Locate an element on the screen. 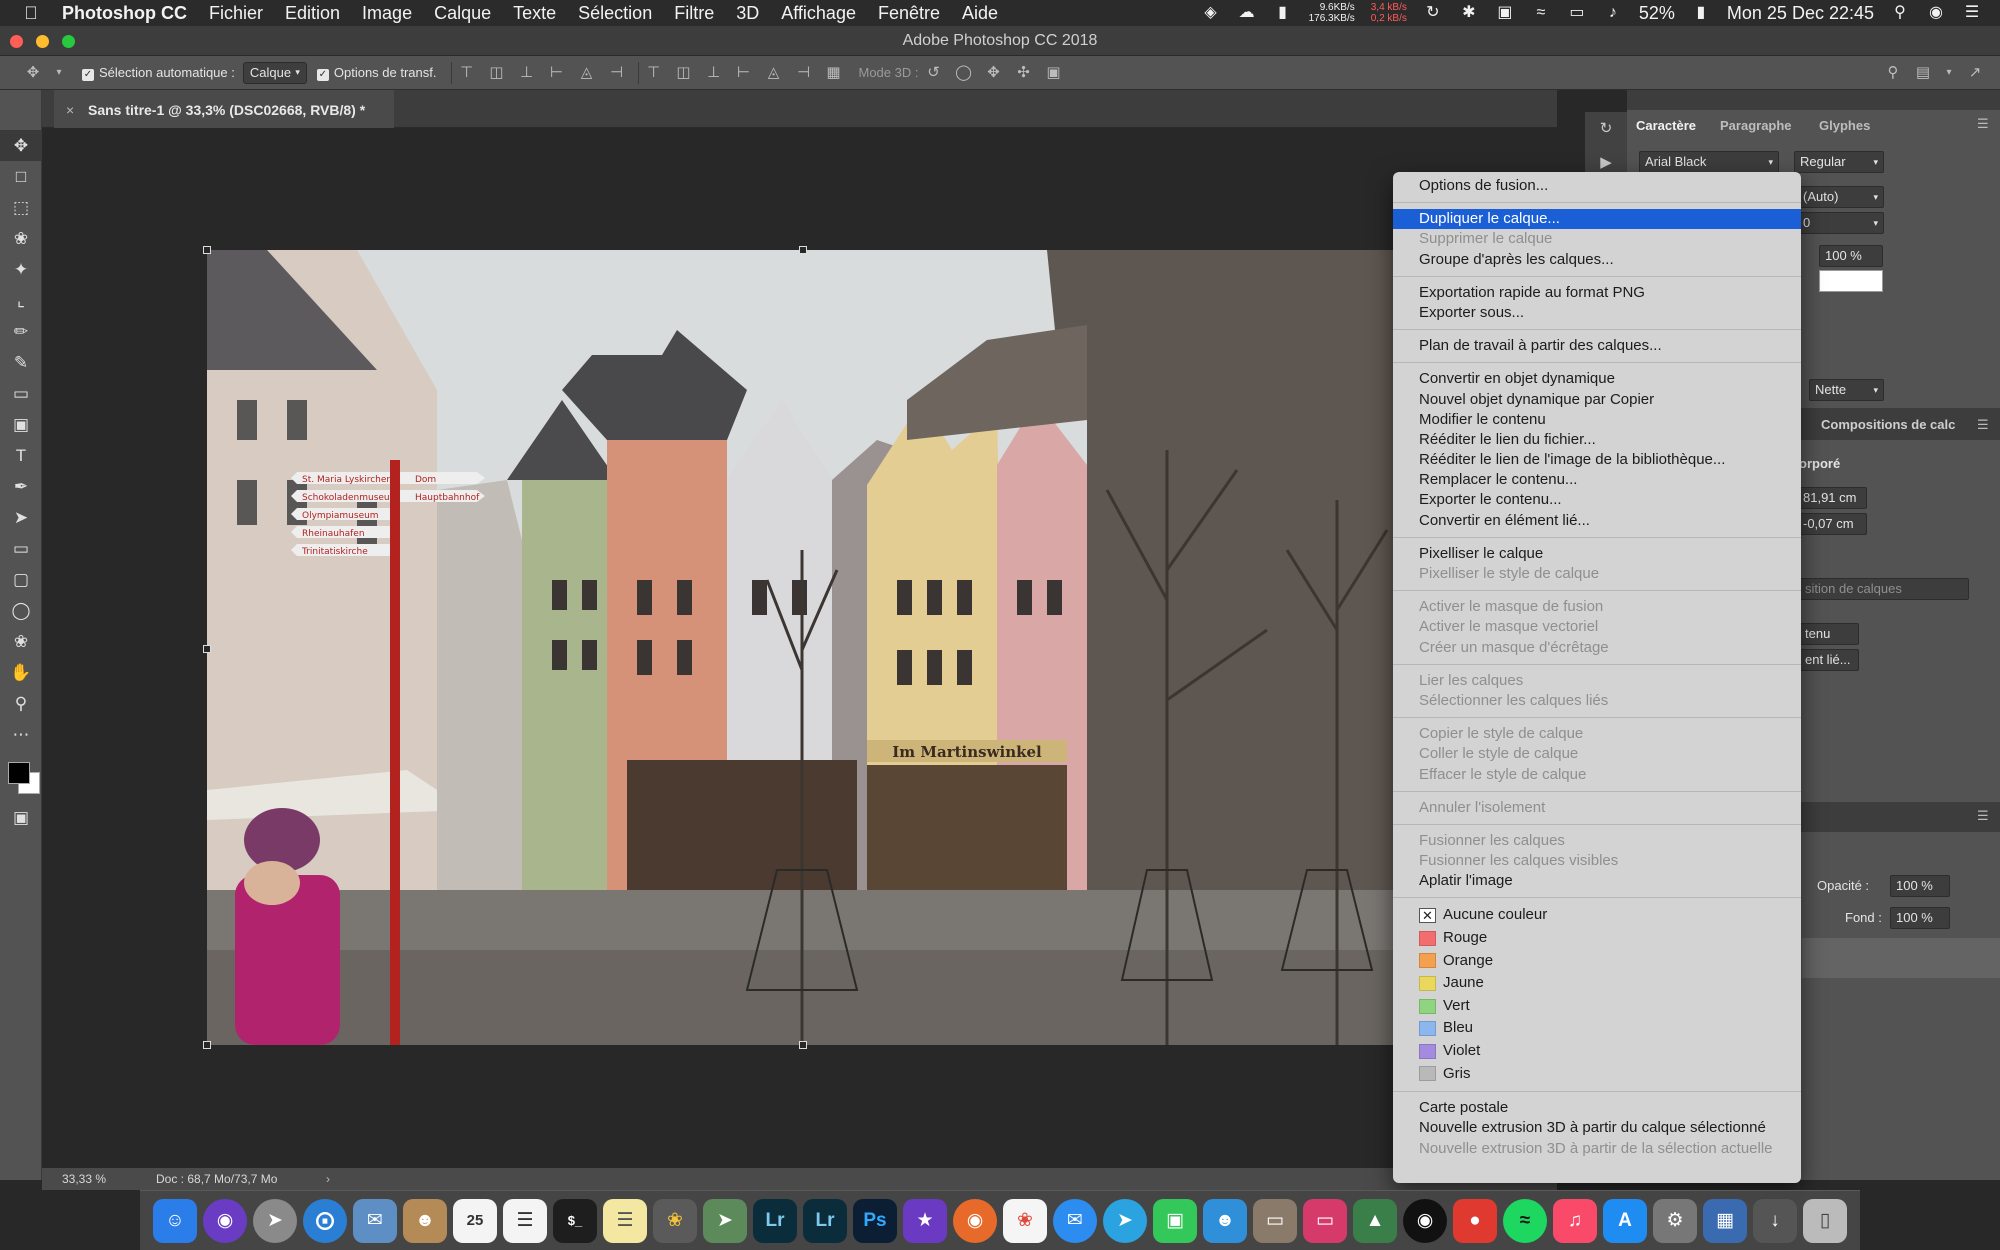 The height and width of the screenshot is (1250, 2000). pocketcasts-icon: ◉ is located at coordinates (975, 1220).